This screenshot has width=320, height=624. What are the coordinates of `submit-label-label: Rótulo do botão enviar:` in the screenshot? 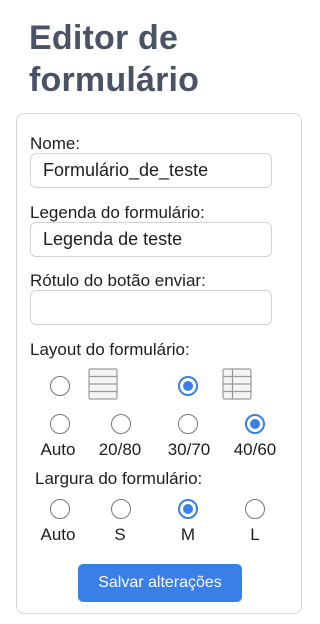 It's located at (118, 280).